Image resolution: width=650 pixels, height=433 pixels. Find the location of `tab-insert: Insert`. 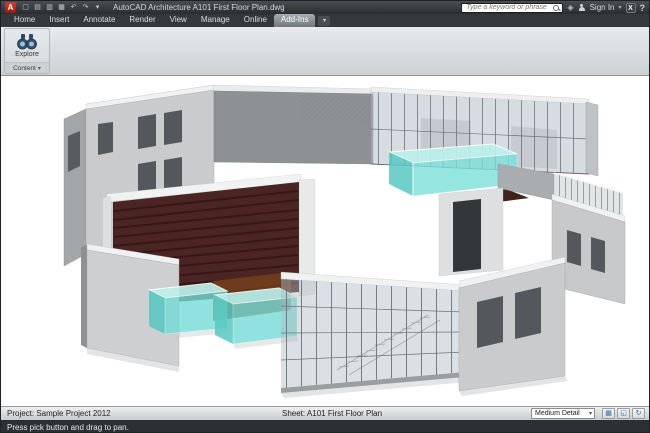

tab-insert: Insert is located at coordinates (59, 20).